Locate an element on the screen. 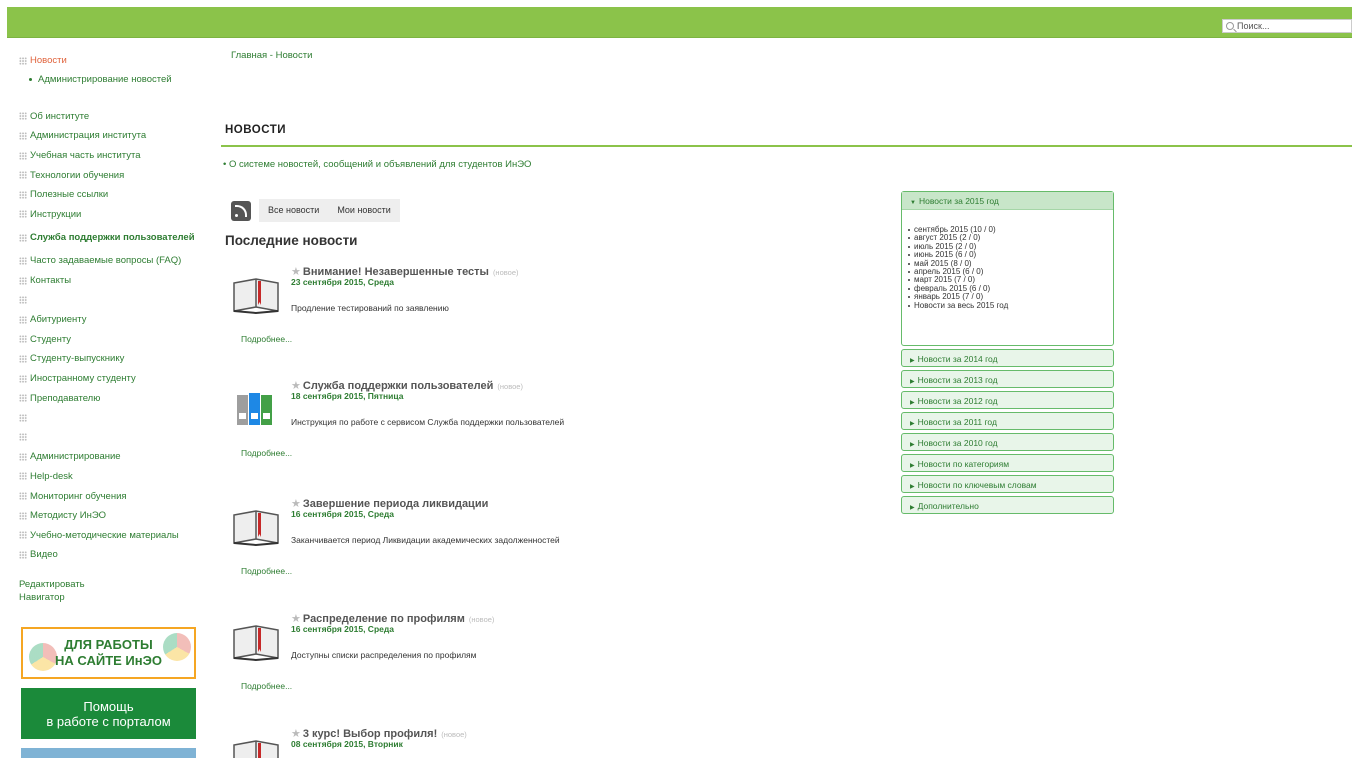  sidebar-item: Полезные ссылки is located at coordinates (109, 195).